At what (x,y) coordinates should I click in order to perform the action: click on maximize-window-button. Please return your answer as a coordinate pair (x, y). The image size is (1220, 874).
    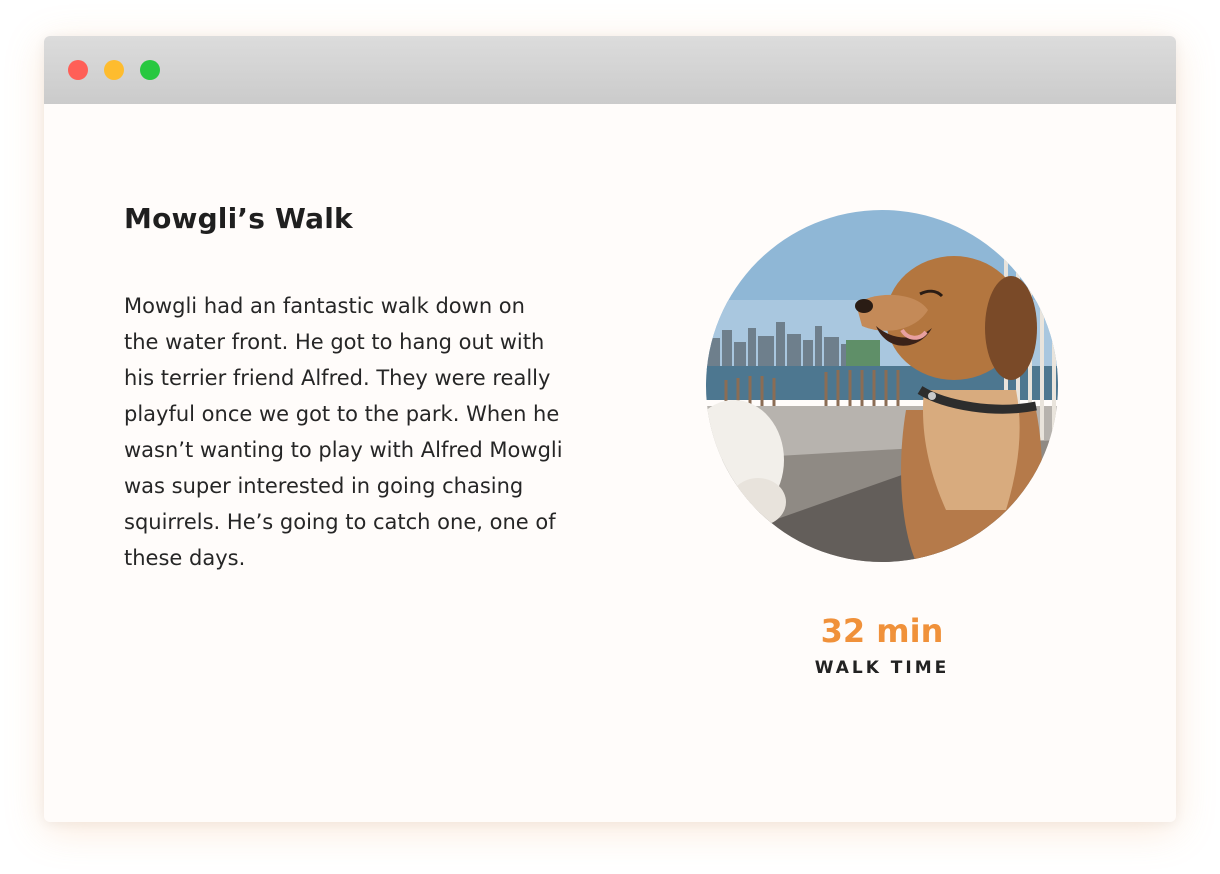
    Looking at the image, I should click on (150, 70).